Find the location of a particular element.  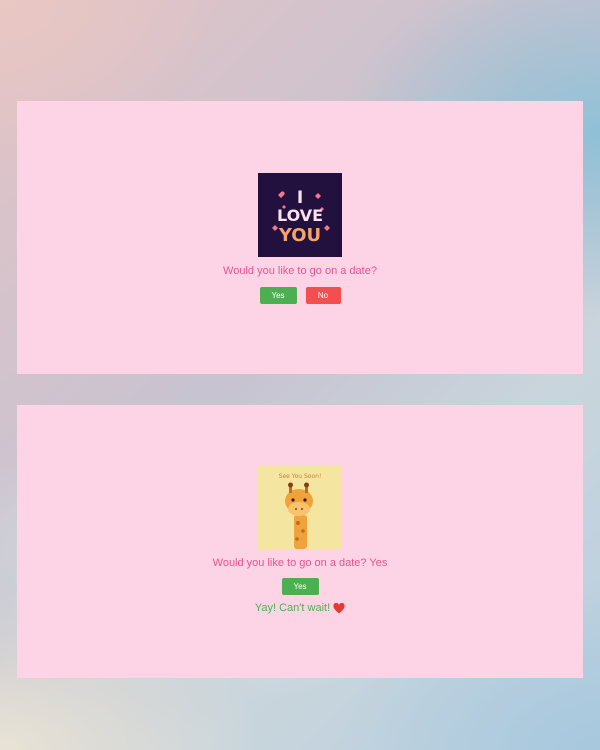

giraffe-image: See You Soon! is located at coordinates (300, 507).